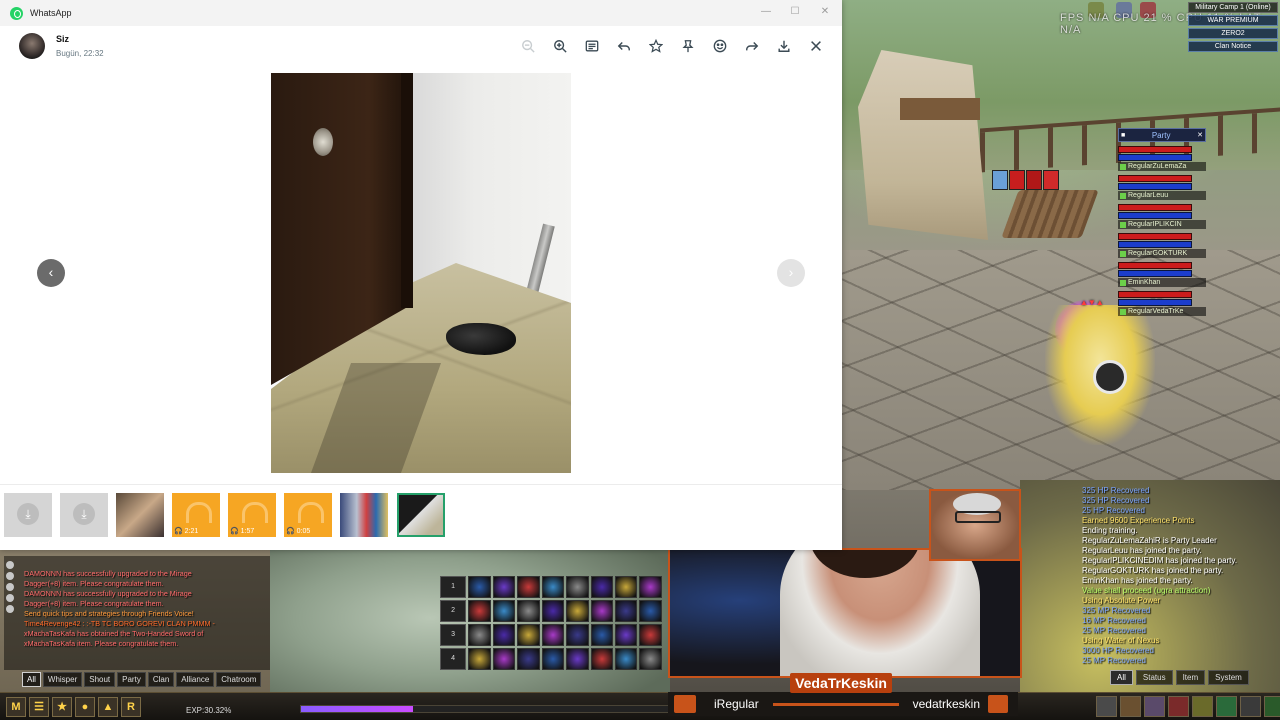  I want to click on emoji-icon, so click(720, 46).